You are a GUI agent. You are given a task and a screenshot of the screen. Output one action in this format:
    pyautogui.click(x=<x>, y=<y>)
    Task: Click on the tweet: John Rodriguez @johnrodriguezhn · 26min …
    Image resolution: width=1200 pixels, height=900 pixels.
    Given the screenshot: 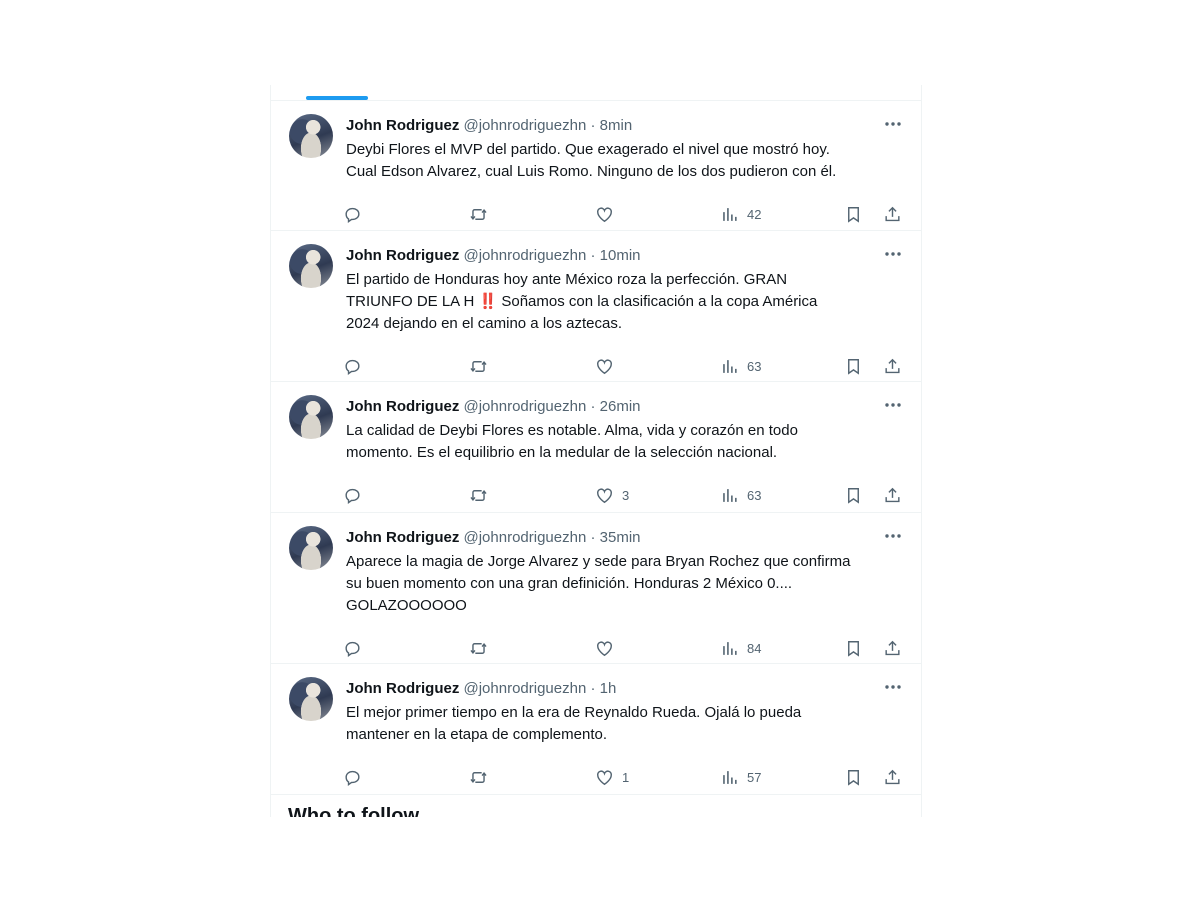 What is the action you would take?
    pyautogui.click(x=596, y=447)
    